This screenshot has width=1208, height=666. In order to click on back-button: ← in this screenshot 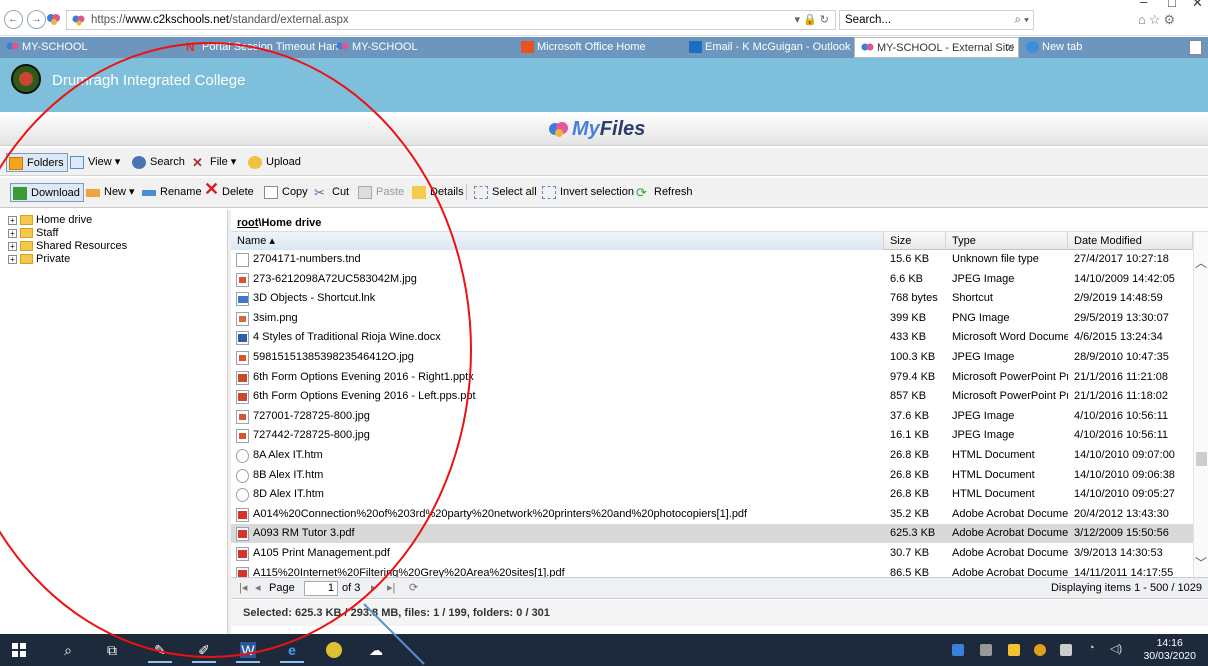, I will do `click(13, 19)`.